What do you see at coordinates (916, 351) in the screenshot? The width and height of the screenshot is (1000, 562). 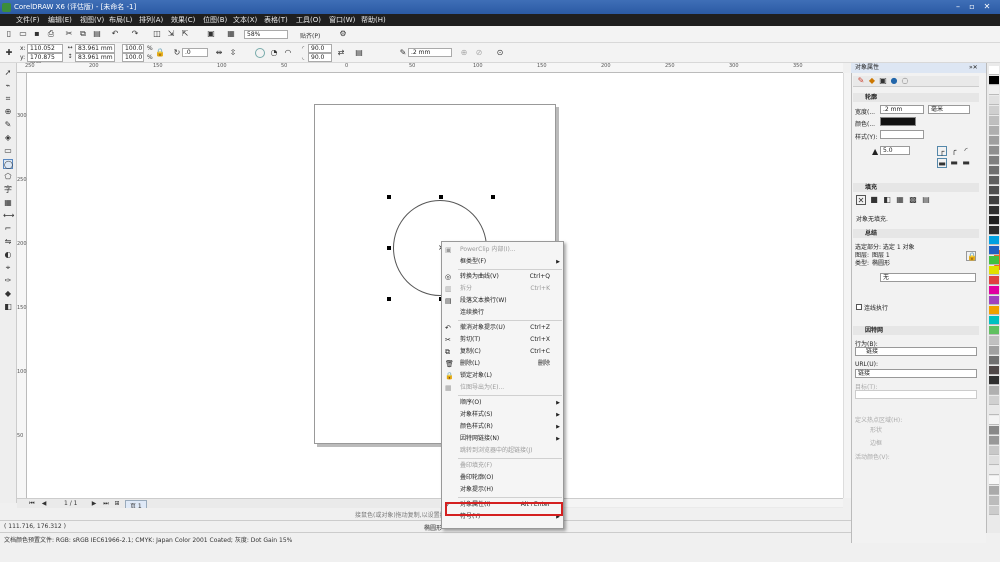 I see `behavior-select: 链接` at bounding box center [916, 351].